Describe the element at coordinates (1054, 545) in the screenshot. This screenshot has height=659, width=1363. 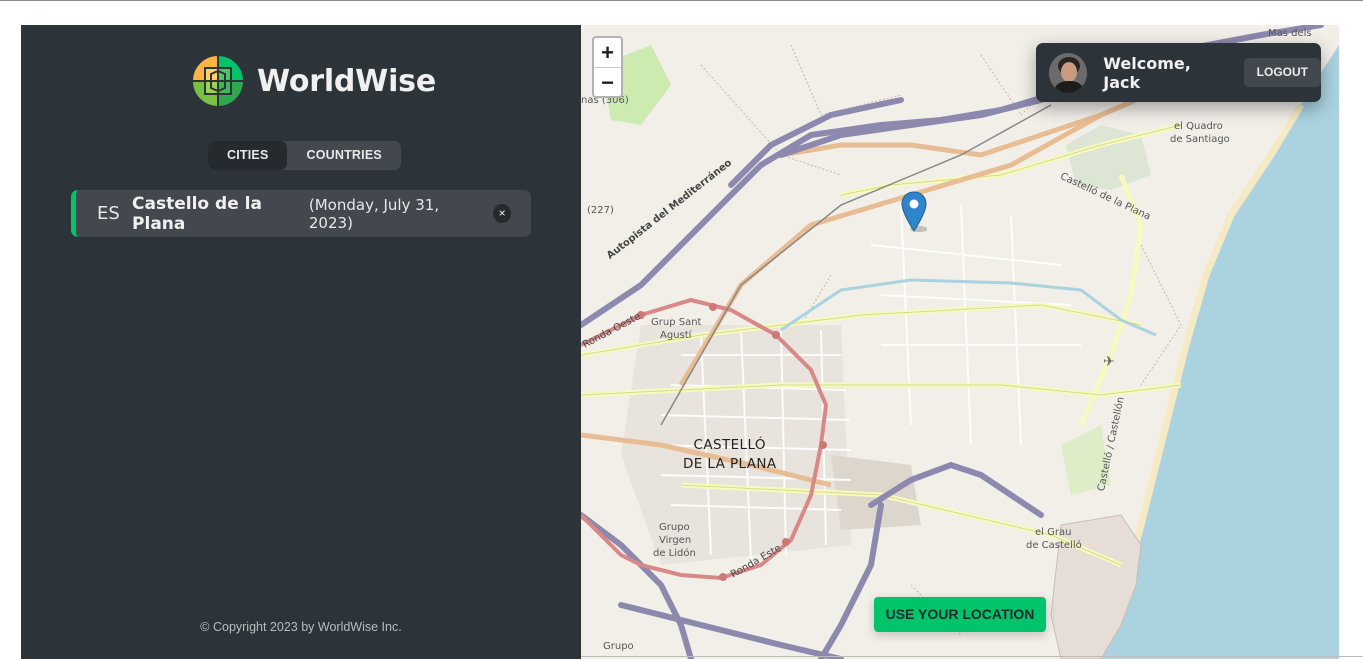
I see `map-label-de-castello: de Castelló` at that location.